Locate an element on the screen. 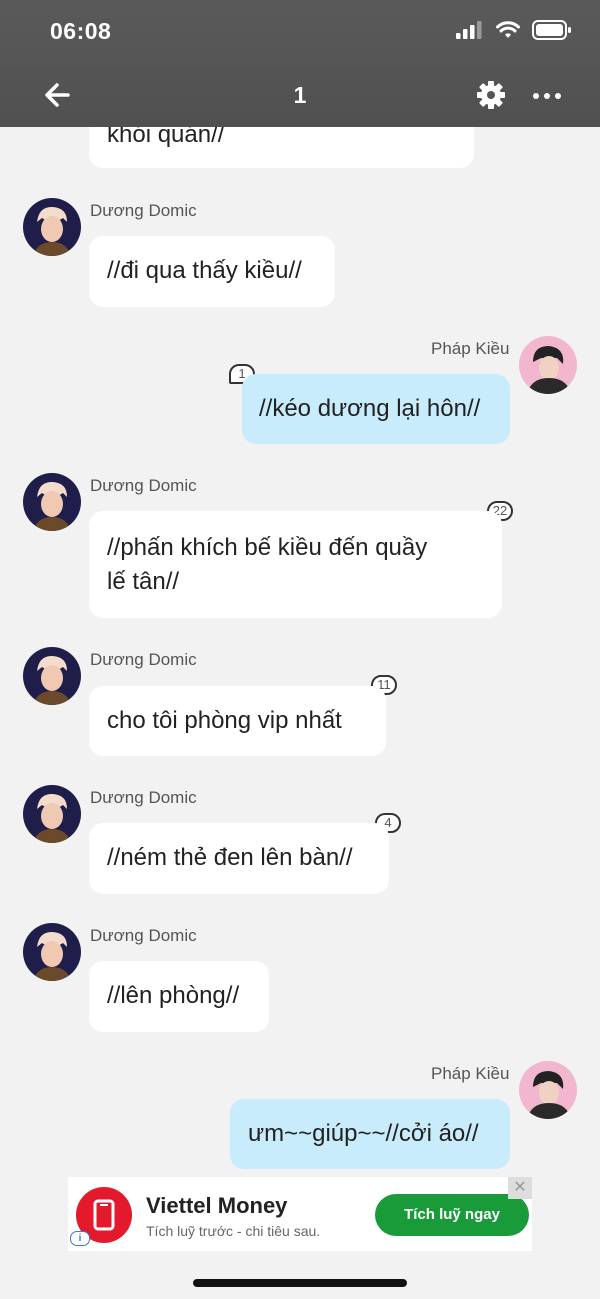 The image size is (600, 1299). message-text: //ném thẻ đen lên bàn// is located at coordinates (230, 857).